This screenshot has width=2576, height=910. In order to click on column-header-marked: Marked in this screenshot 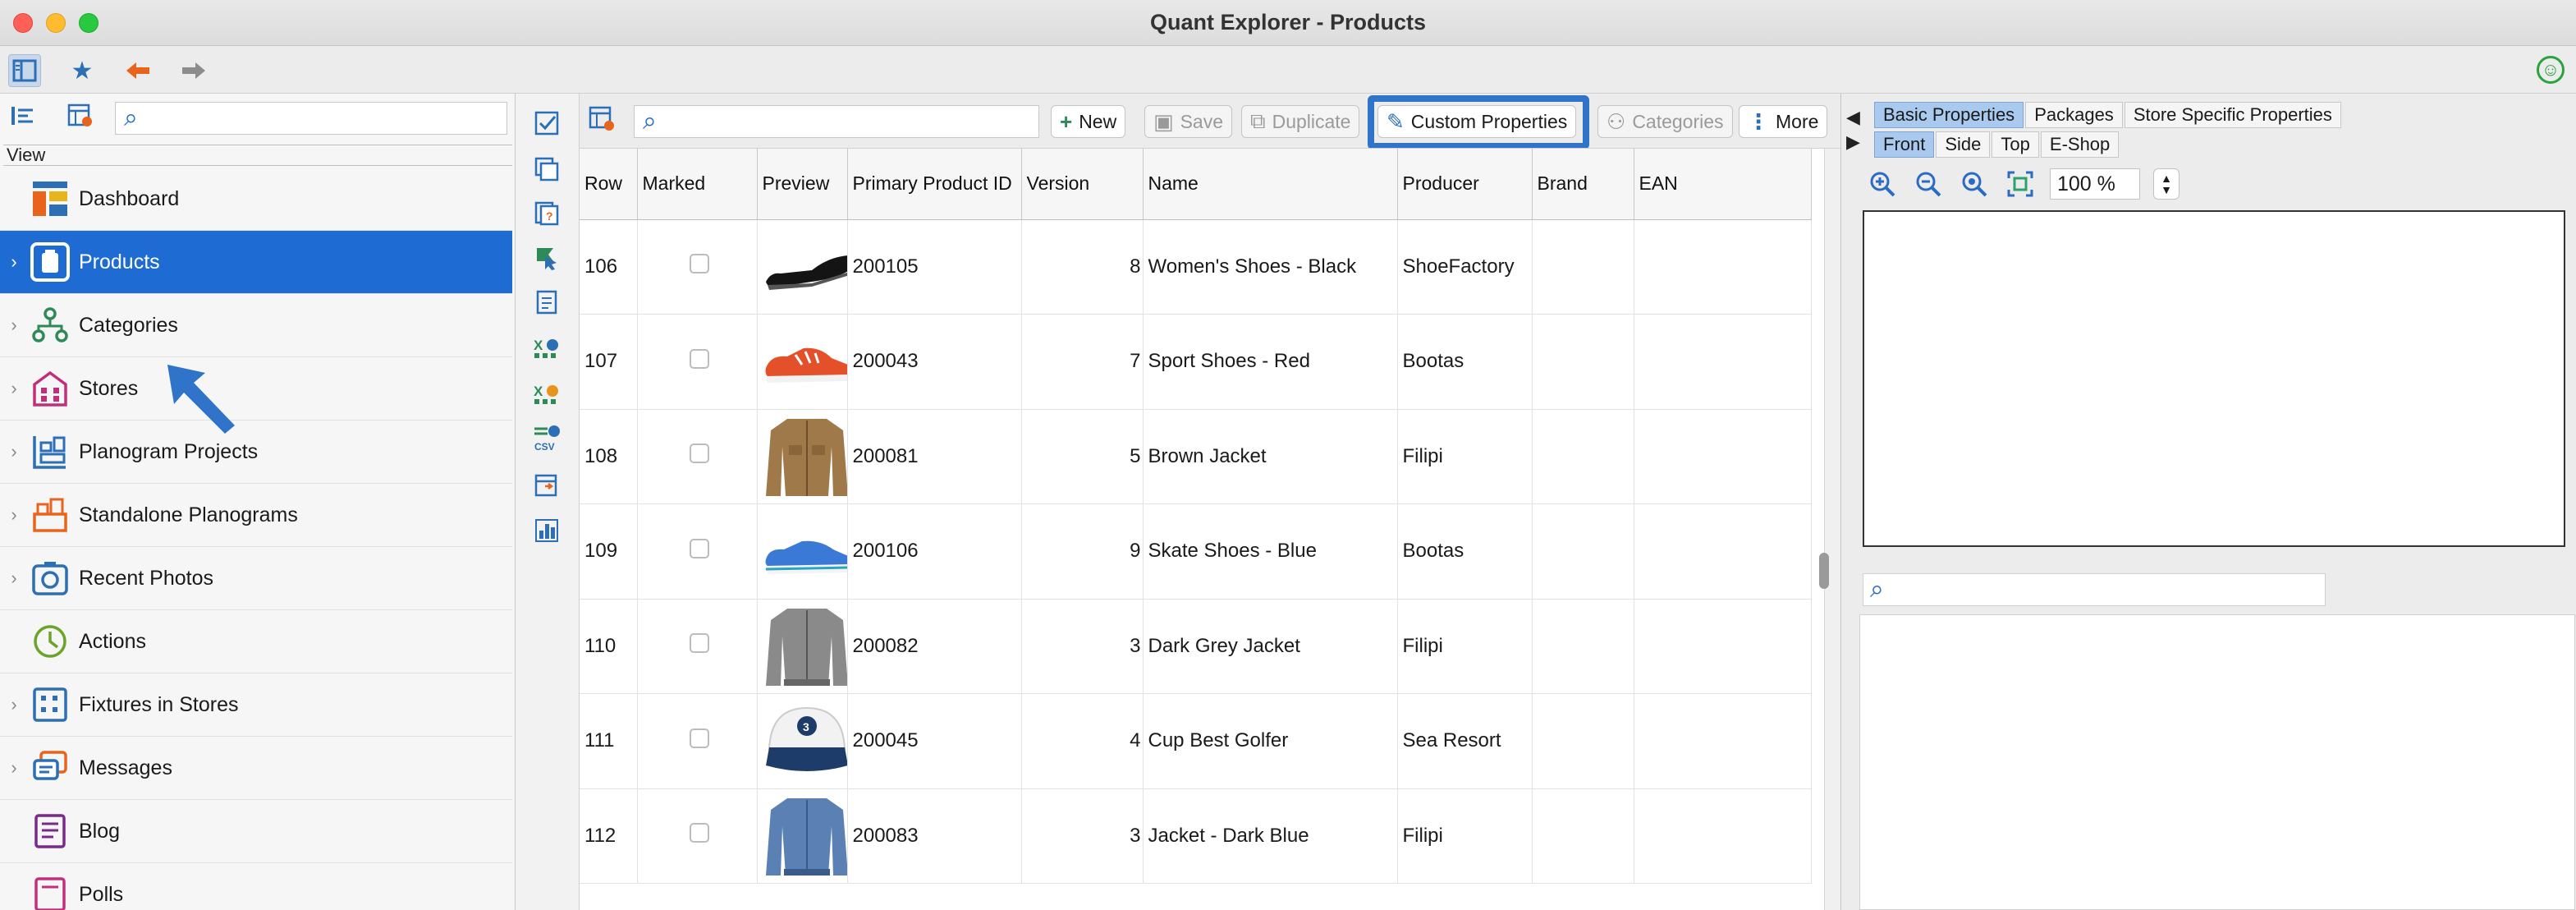, I will do `click(697, 184)`.